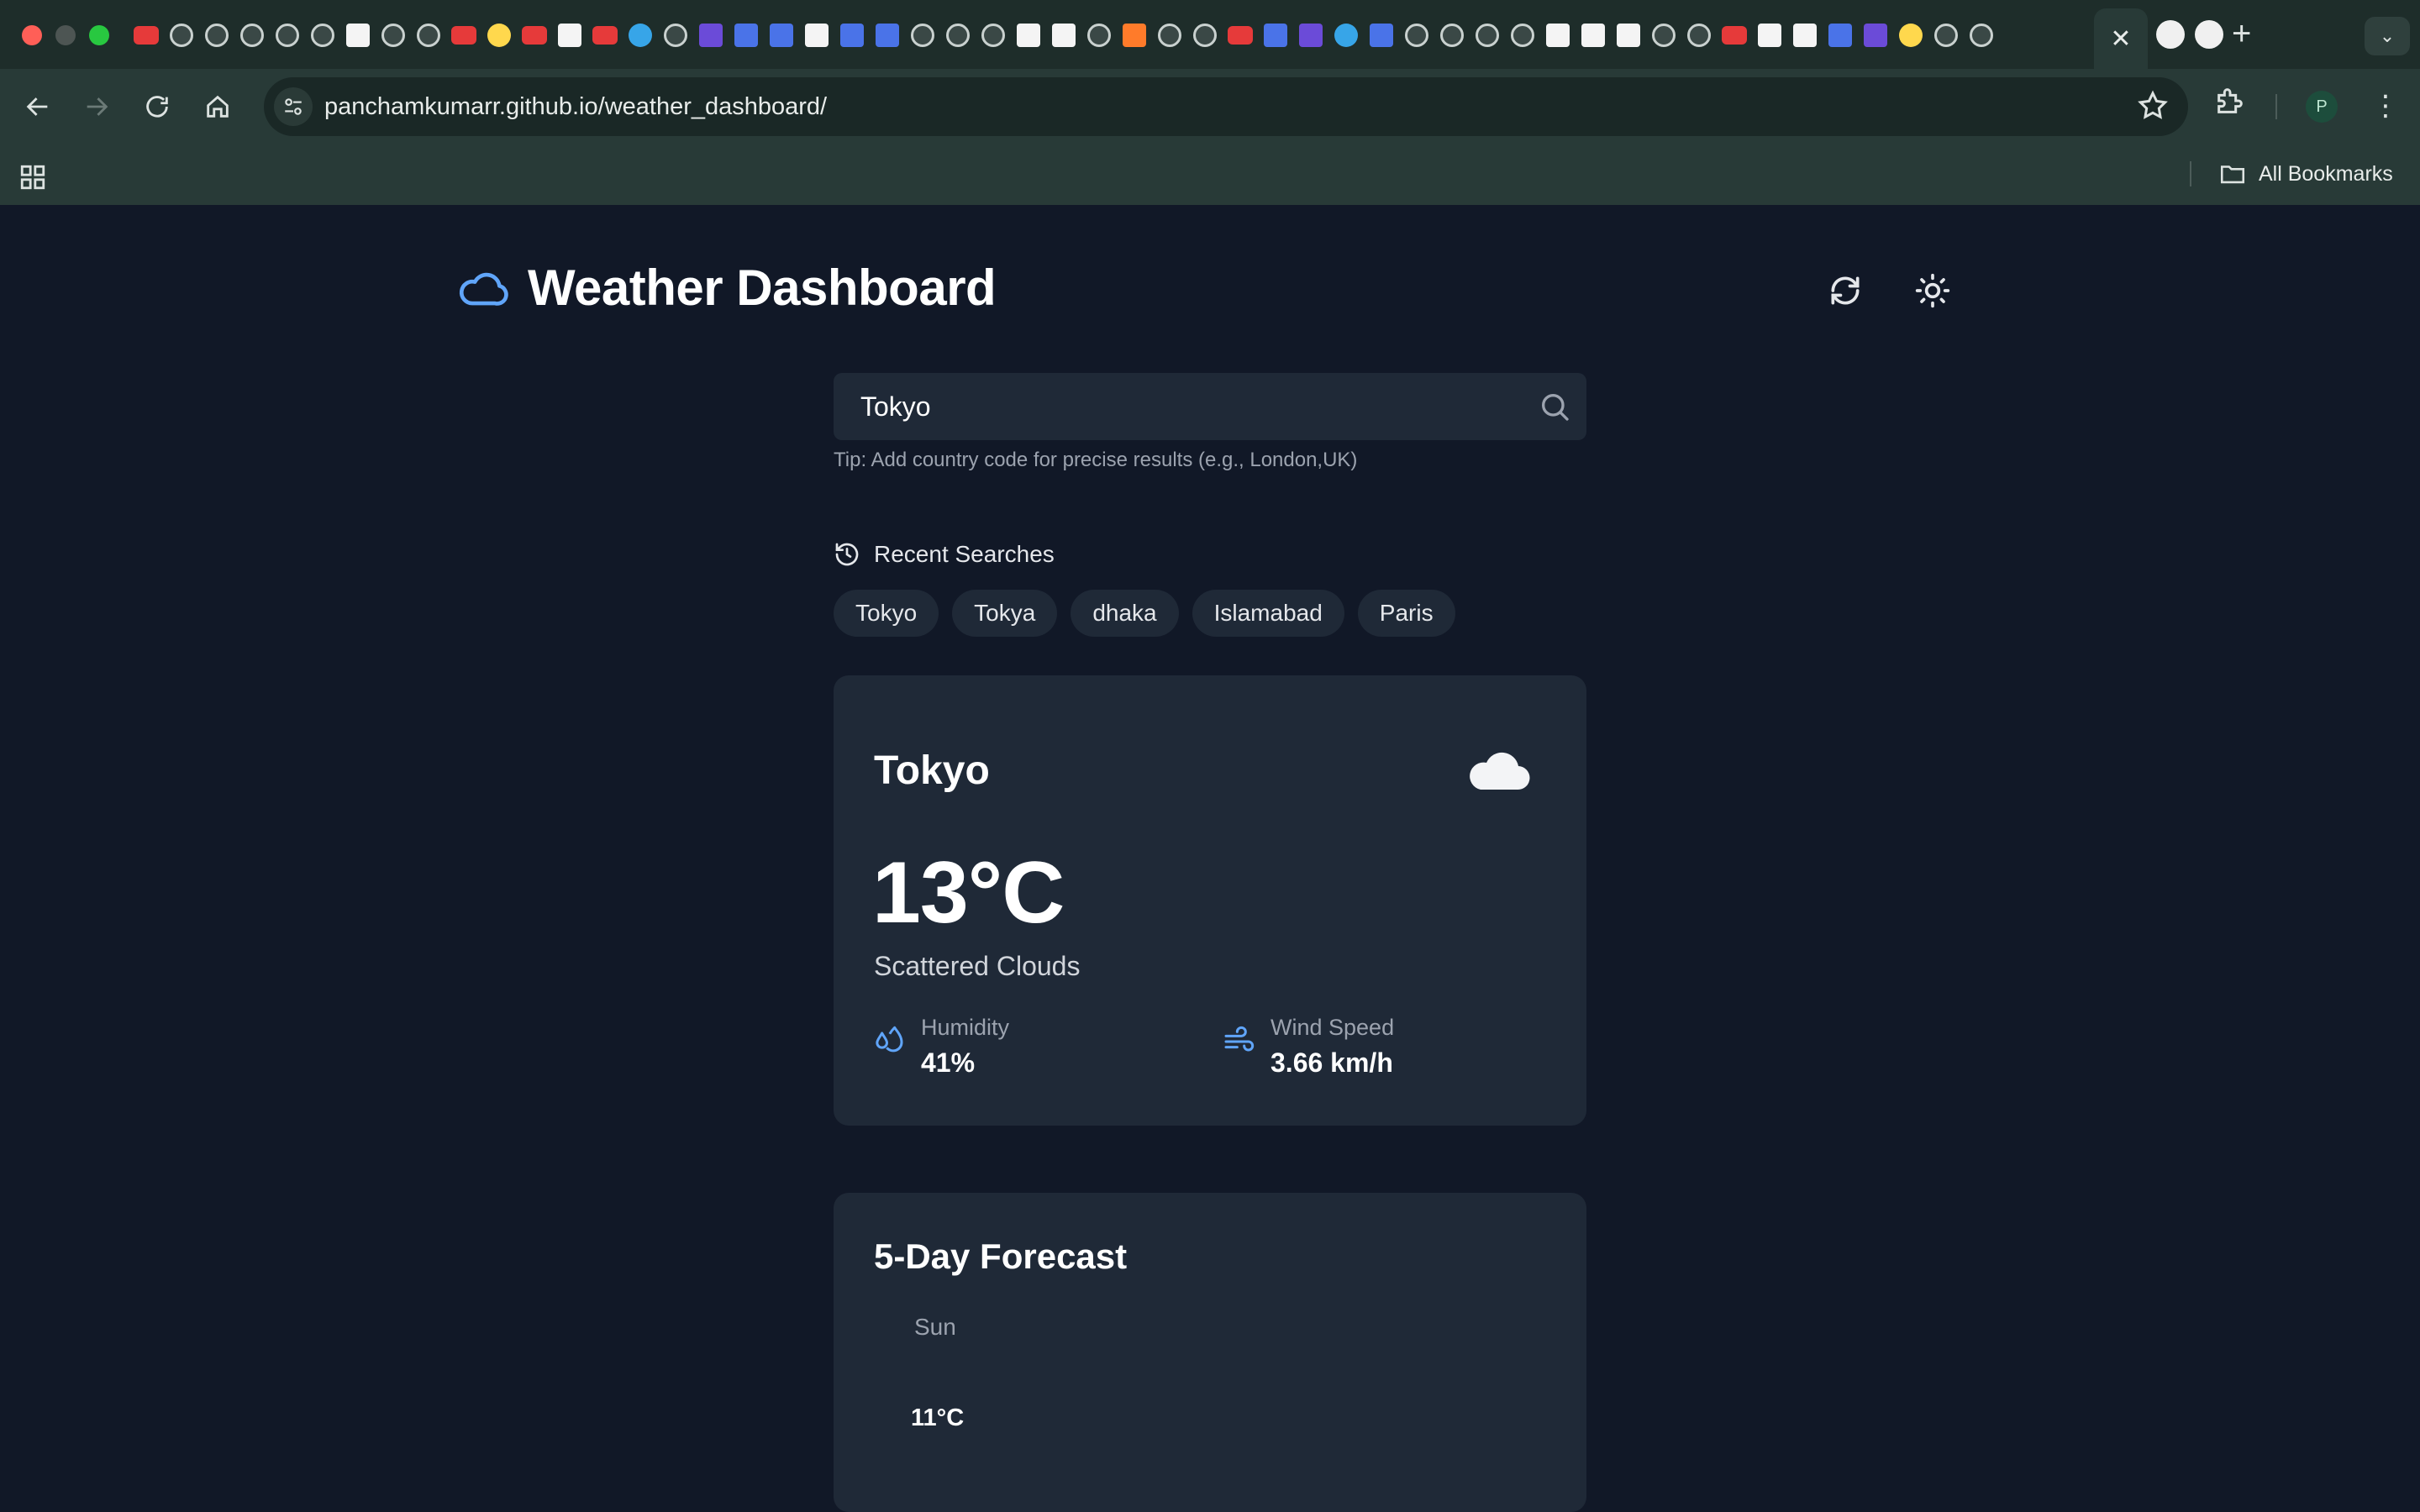  Describe the element at coordinates (1178, 406) in the screenshot. I see `city-search-input` at that location.